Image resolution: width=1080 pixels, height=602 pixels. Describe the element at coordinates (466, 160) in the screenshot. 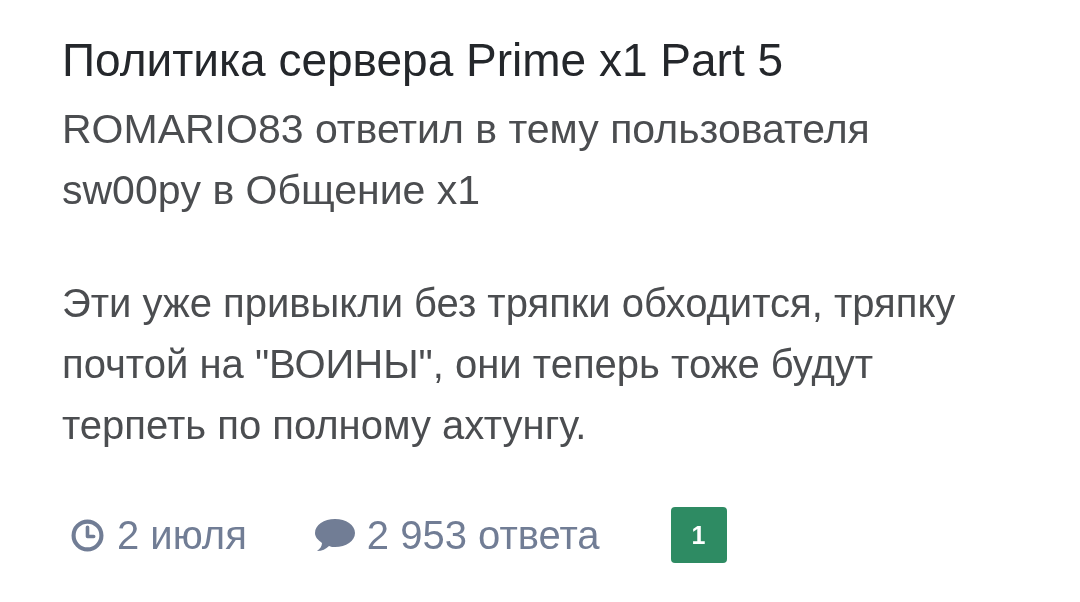

I see `topic-subtitle: ROMARIO83 ответил в тему пользователя sw00py в Общение x1` at that location.